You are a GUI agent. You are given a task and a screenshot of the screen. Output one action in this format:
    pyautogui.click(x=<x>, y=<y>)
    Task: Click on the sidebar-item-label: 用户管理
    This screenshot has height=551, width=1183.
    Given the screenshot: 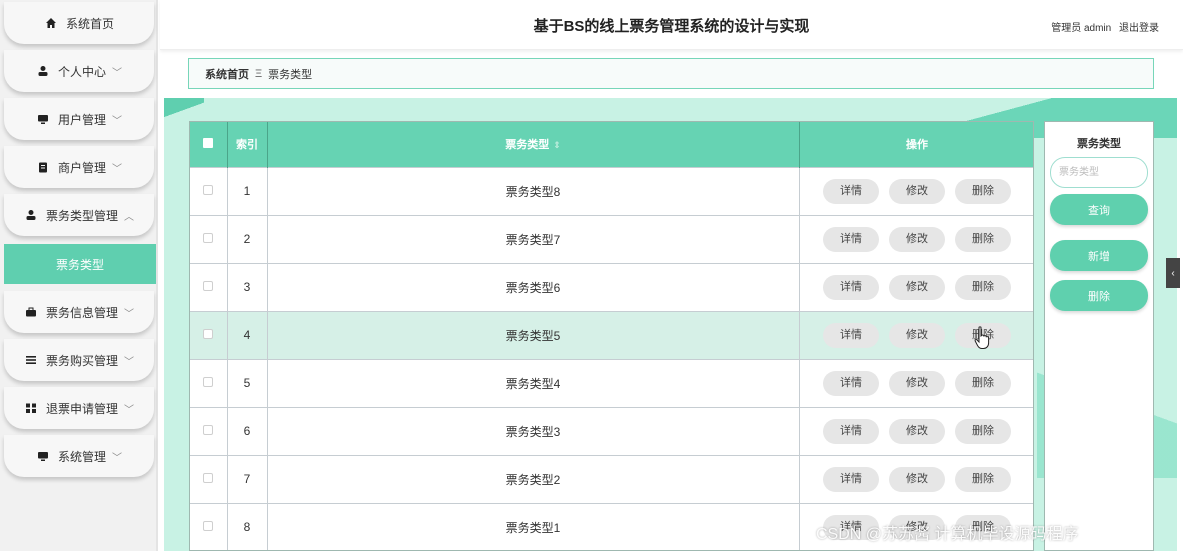 What is the action you would take?
    pyautogui.click(x=81, y=119)
    